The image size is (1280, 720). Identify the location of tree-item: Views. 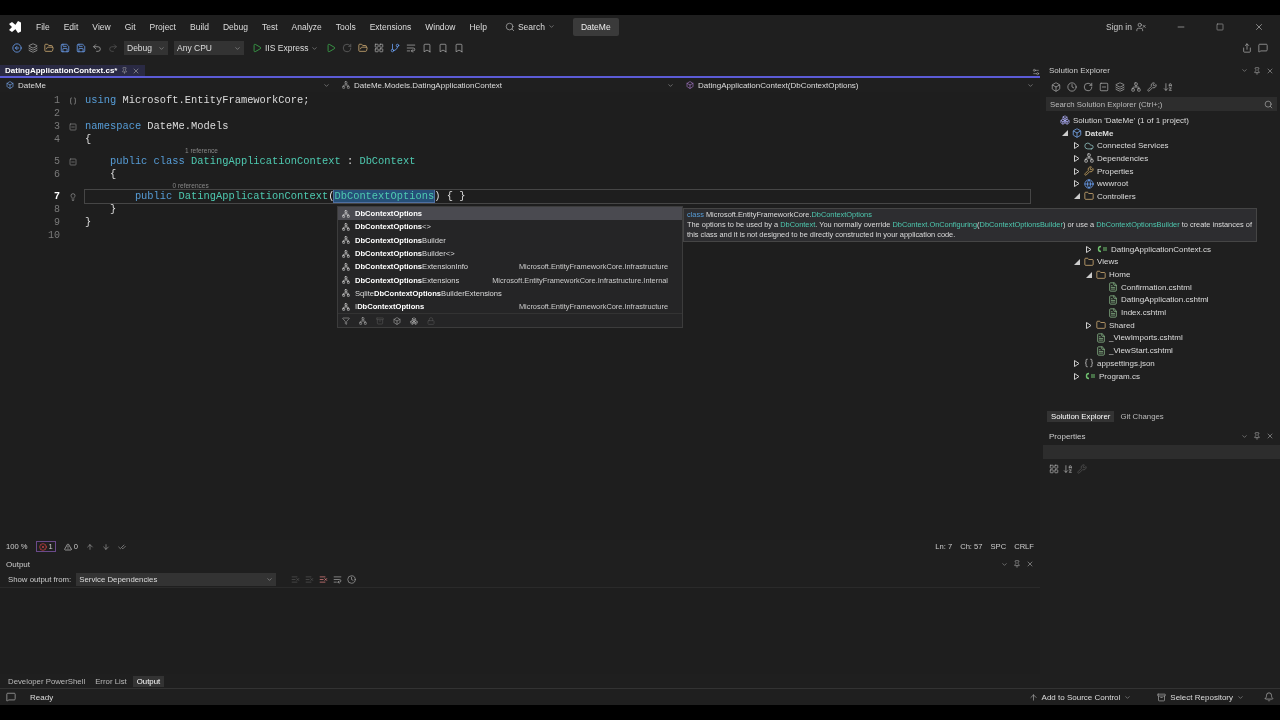
(1161, 262).